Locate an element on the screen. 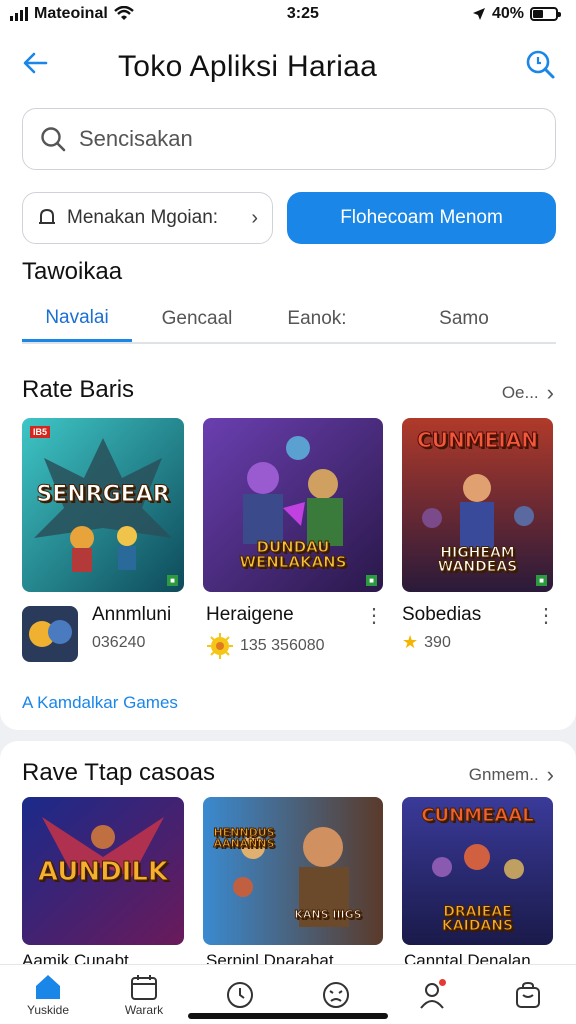 Image resolution: width=576 pixels, height=1024 pixels. home-icon is located at coordinates (48, 986).